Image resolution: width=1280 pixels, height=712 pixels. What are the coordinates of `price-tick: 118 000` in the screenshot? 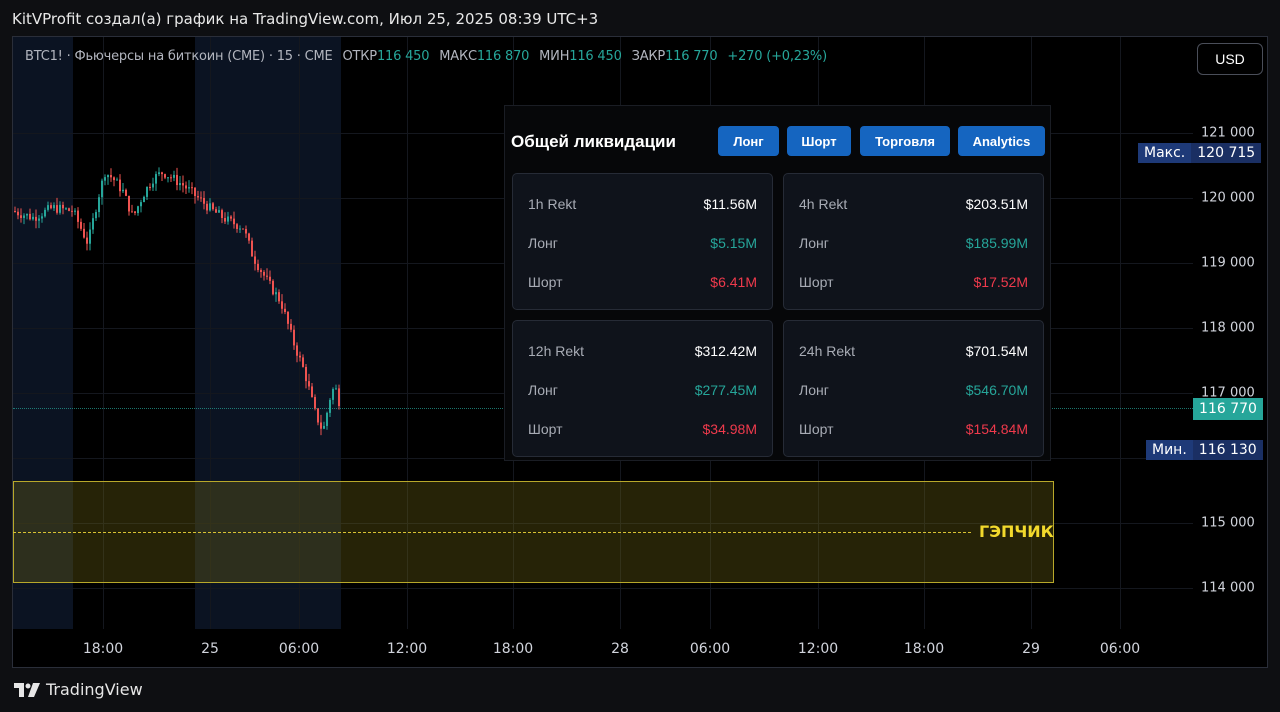 It's located at (1228, 328).